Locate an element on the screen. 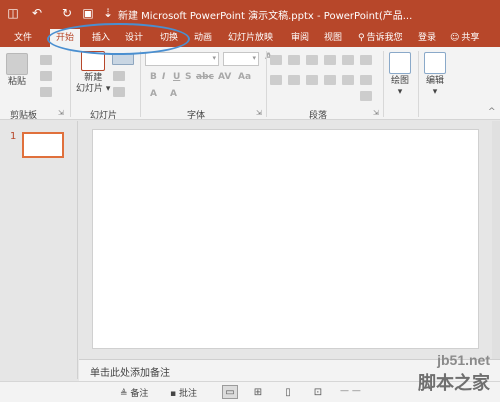 This screenshot has width=500, height=402. font-launcher-icon: ⇲ is located at coordinates (259, 113).